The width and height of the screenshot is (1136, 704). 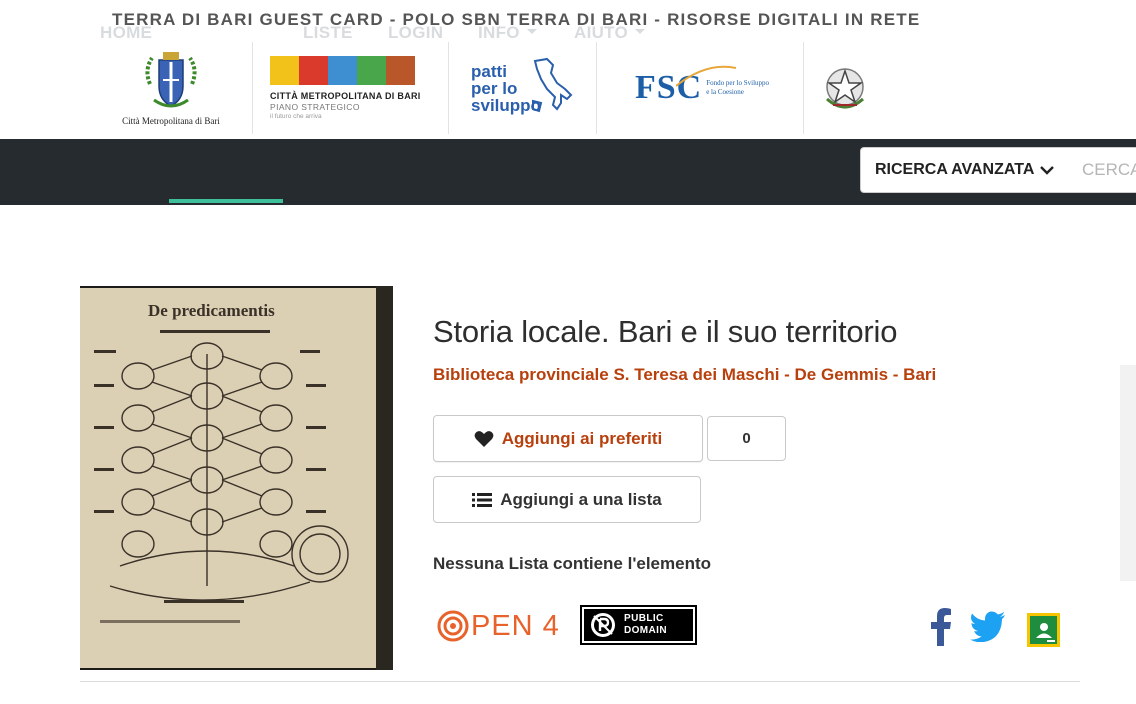 What do you see at coordinates (415, 33) in the screenshot?
I see `nav-login: LOGIN` at bounding box center [415, 33].